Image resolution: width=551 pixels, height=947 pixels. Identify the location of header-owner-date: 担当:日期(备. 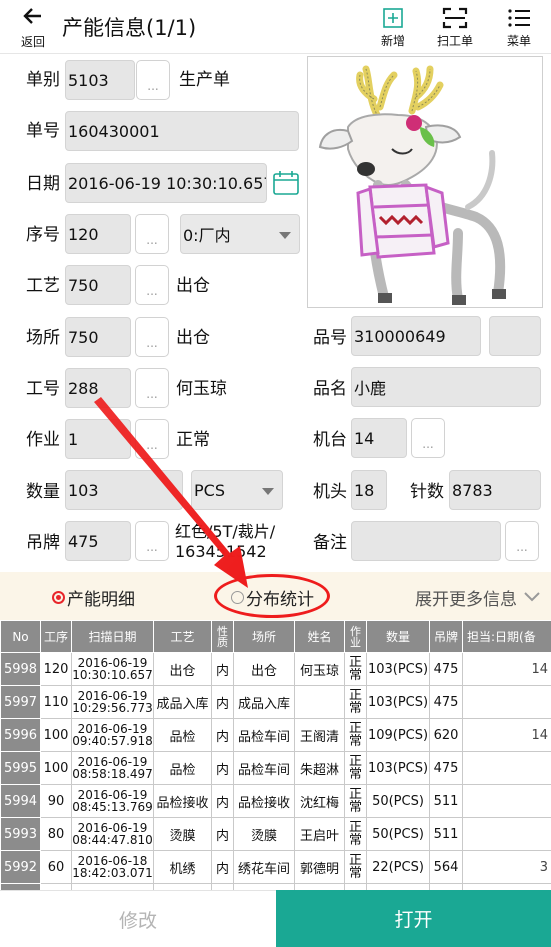
(506, 636).